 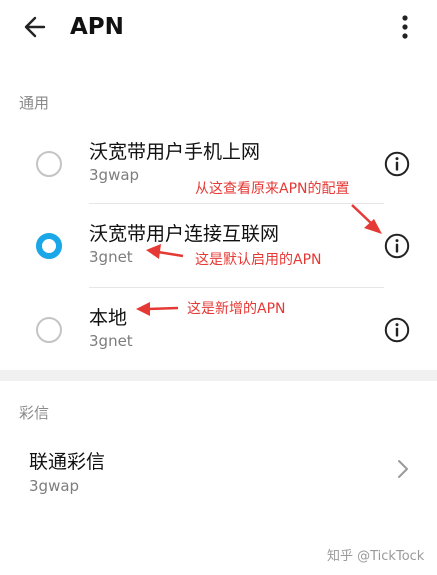 What do you see at coordinates (403, 469) in the screenshot?
I see `chevron-right-icon` at bounding box center [403, 469].